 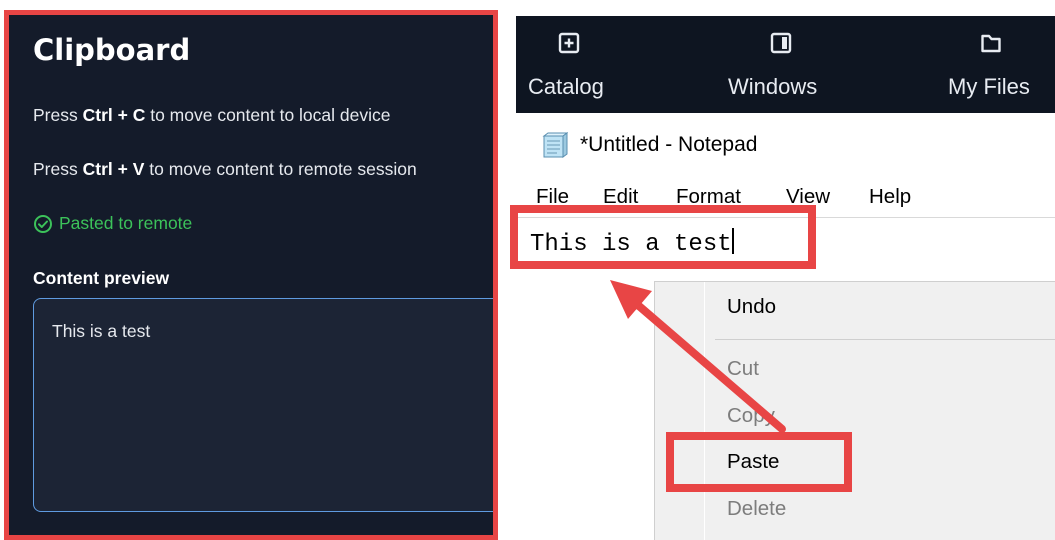 What do you see at coordinates (663, 237) in the screenshot?
I see `pasted-text-highlight` at bounding box center [663, 237].